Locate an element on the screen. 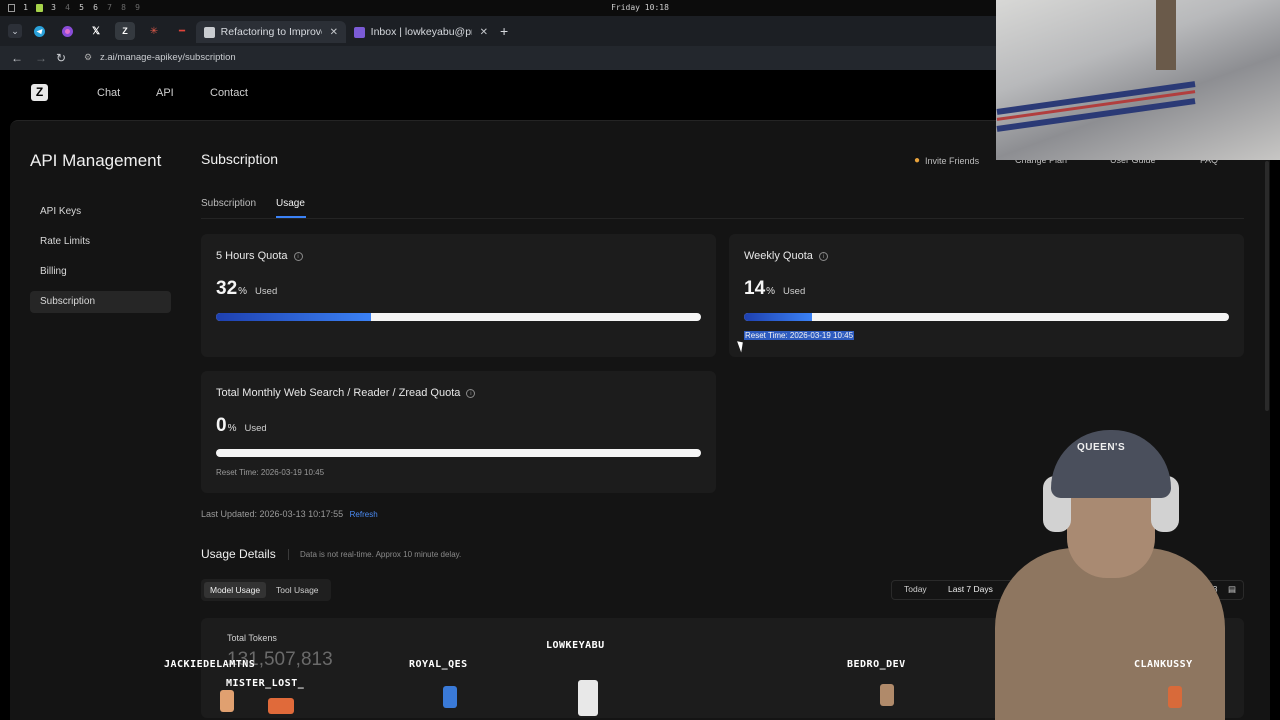  back-arrow-icon: ← is located at coordinates (17, 58).